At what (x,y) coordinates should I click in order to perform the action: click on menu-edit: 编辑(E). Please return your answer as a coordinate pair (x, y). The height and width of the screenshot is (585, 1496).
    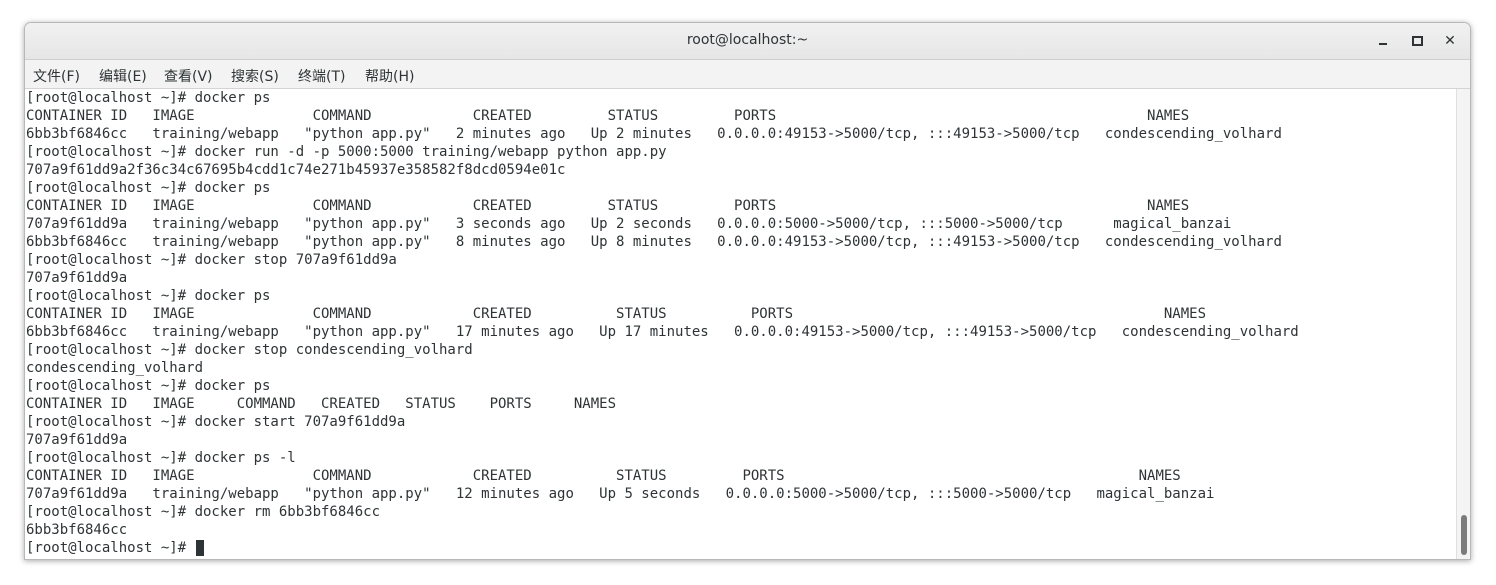
    Looking at the image, I should click on (123, 76).